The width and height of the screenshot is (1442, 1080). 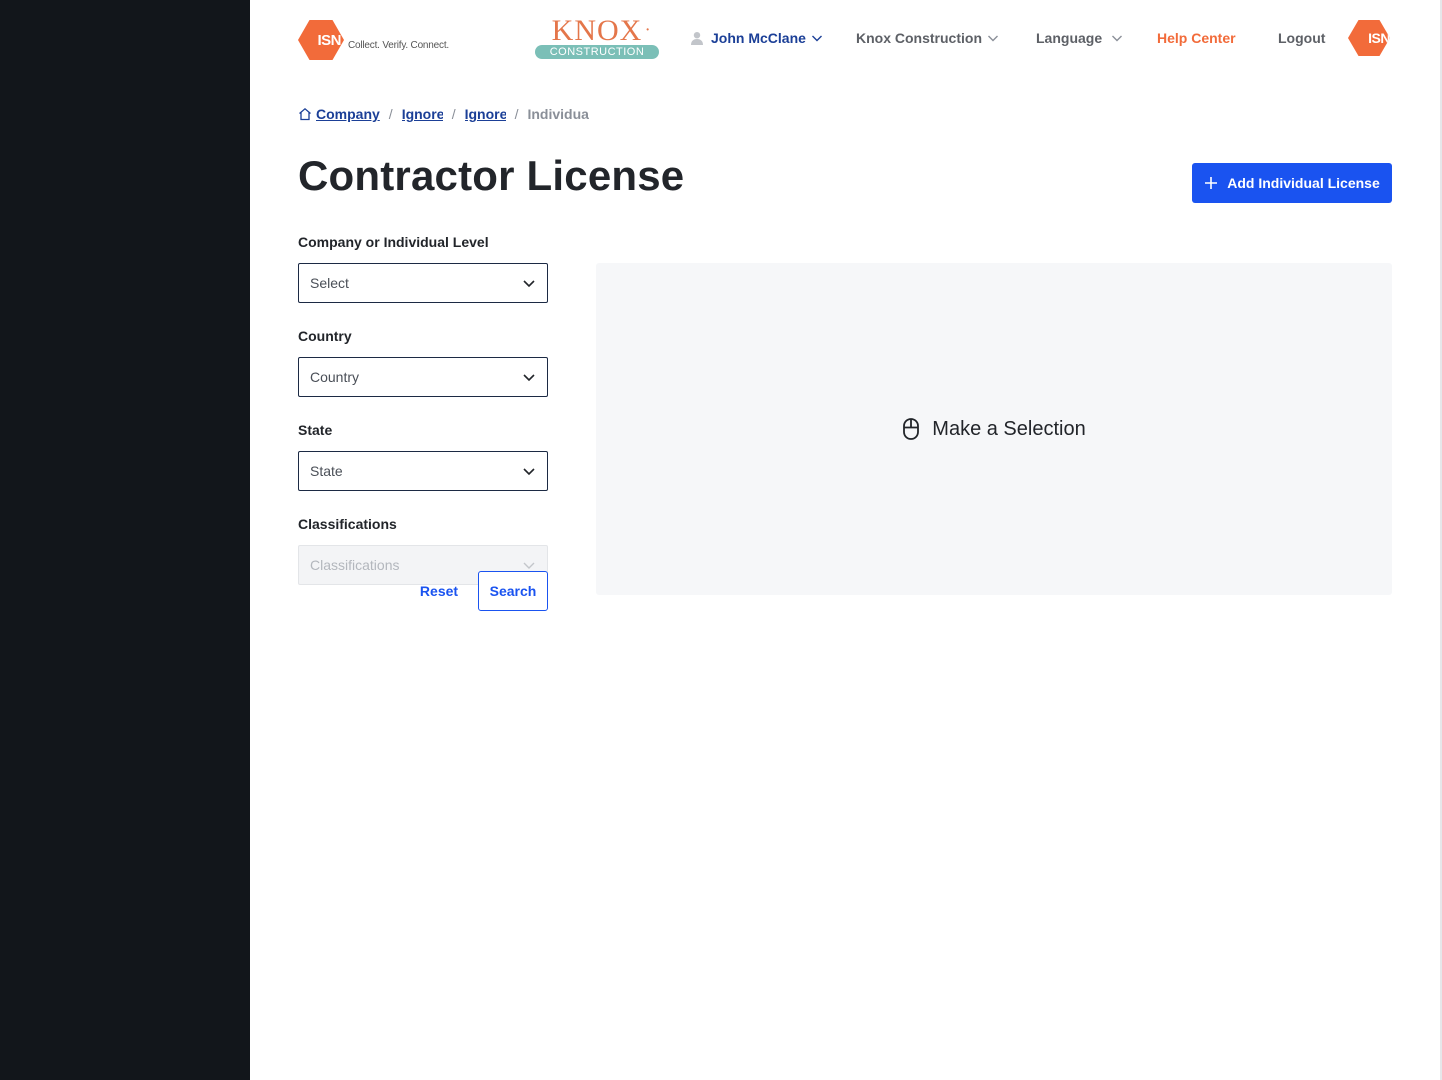 I want to click on user-menu: John McClane, so click(x=756, y=38).